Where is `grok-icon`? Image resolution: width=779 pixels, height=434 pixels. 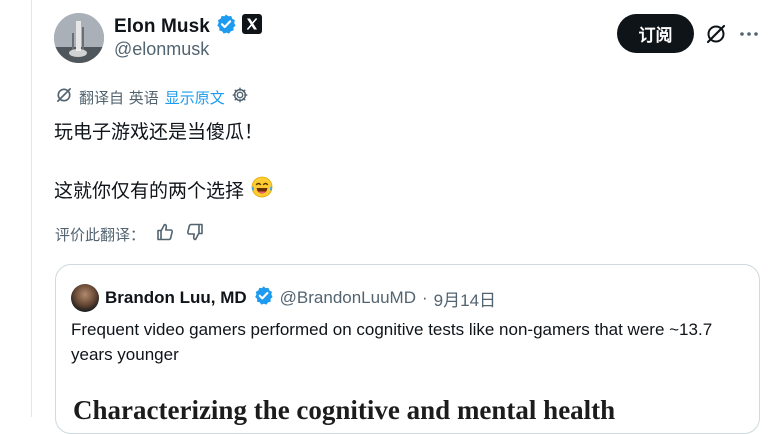 grok-icon is located at coordinates (716, 34).